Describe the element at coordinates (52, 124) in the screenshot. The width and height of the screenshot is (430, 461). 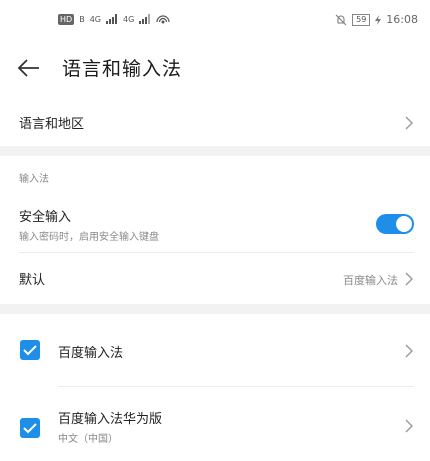
I see `language-region-label: 语言和地区` at that location.